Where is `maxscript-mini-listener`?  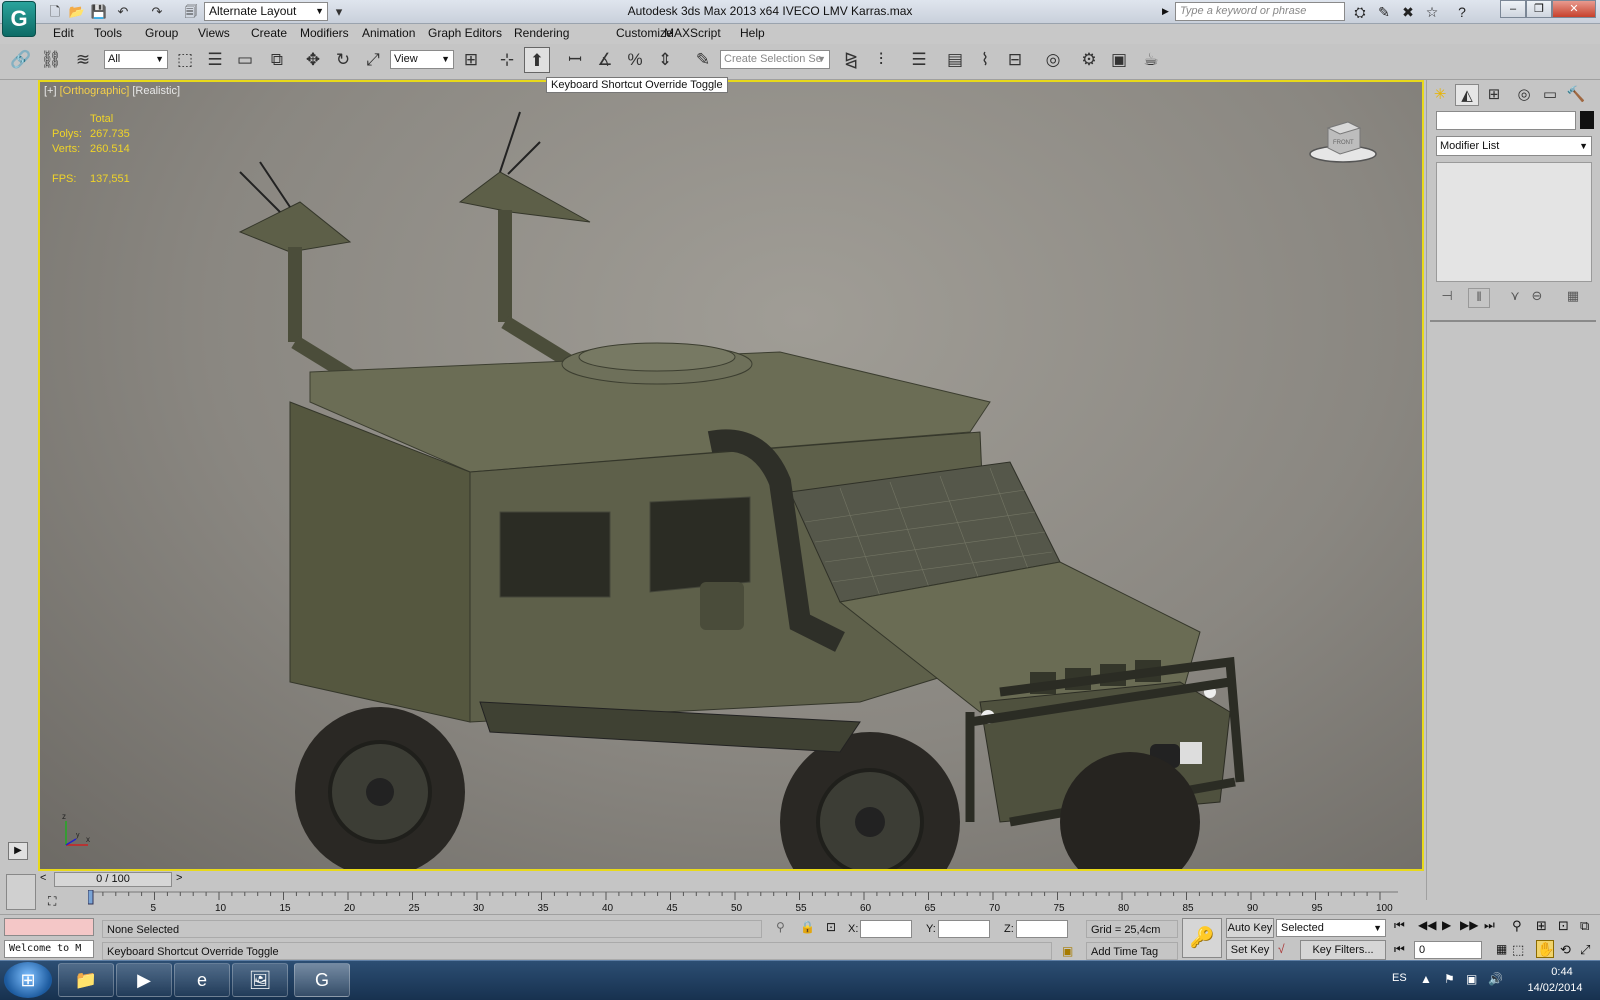
maxscript-mini-listener is located at coordinates (49, 927).